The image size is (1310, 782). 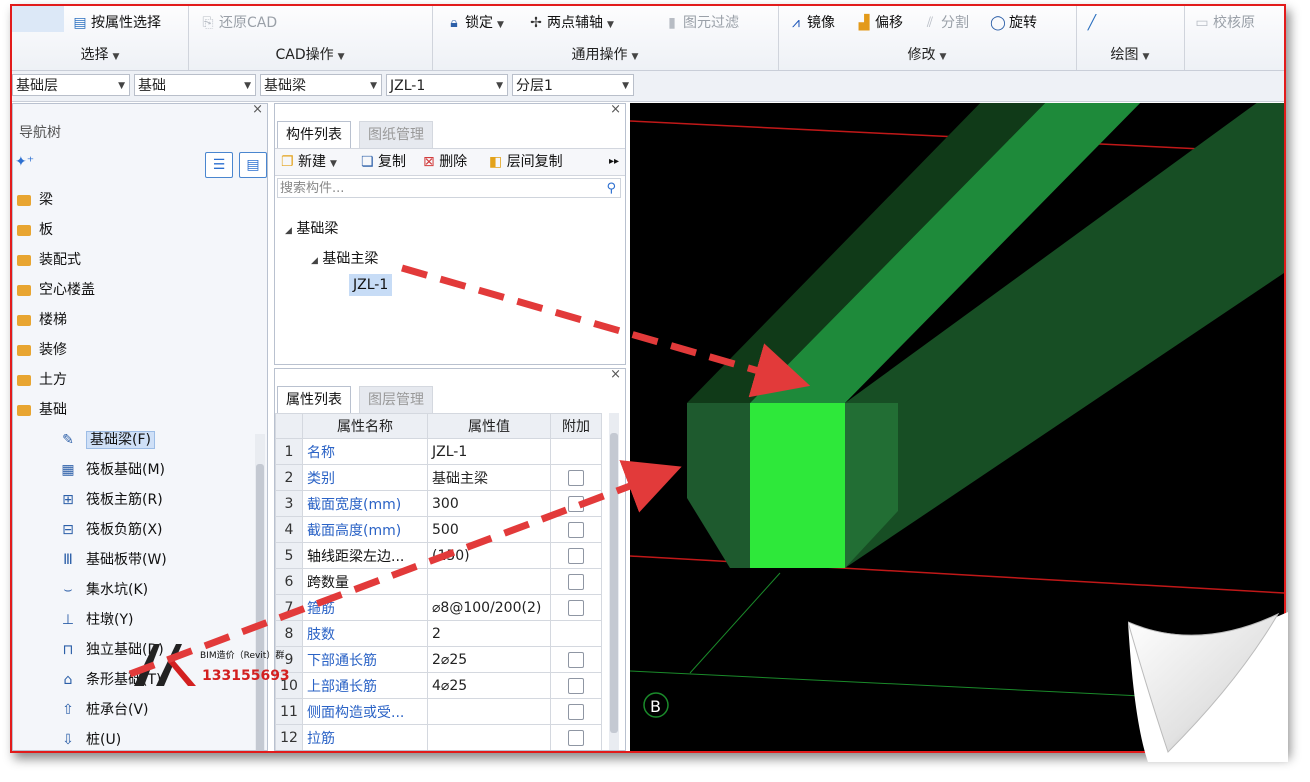 What do you see at coordinates (311, 228) in the screenshot?
I see `tree-node-root: ◢ 基础梁` at bounding box center [311, 228].